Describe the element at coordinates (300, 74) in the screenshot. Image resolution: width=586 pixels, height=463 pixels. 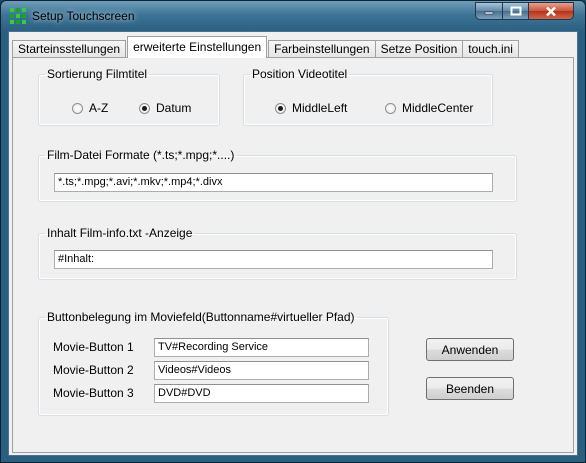
I see `position-legend: Position Videotitel` at that location.